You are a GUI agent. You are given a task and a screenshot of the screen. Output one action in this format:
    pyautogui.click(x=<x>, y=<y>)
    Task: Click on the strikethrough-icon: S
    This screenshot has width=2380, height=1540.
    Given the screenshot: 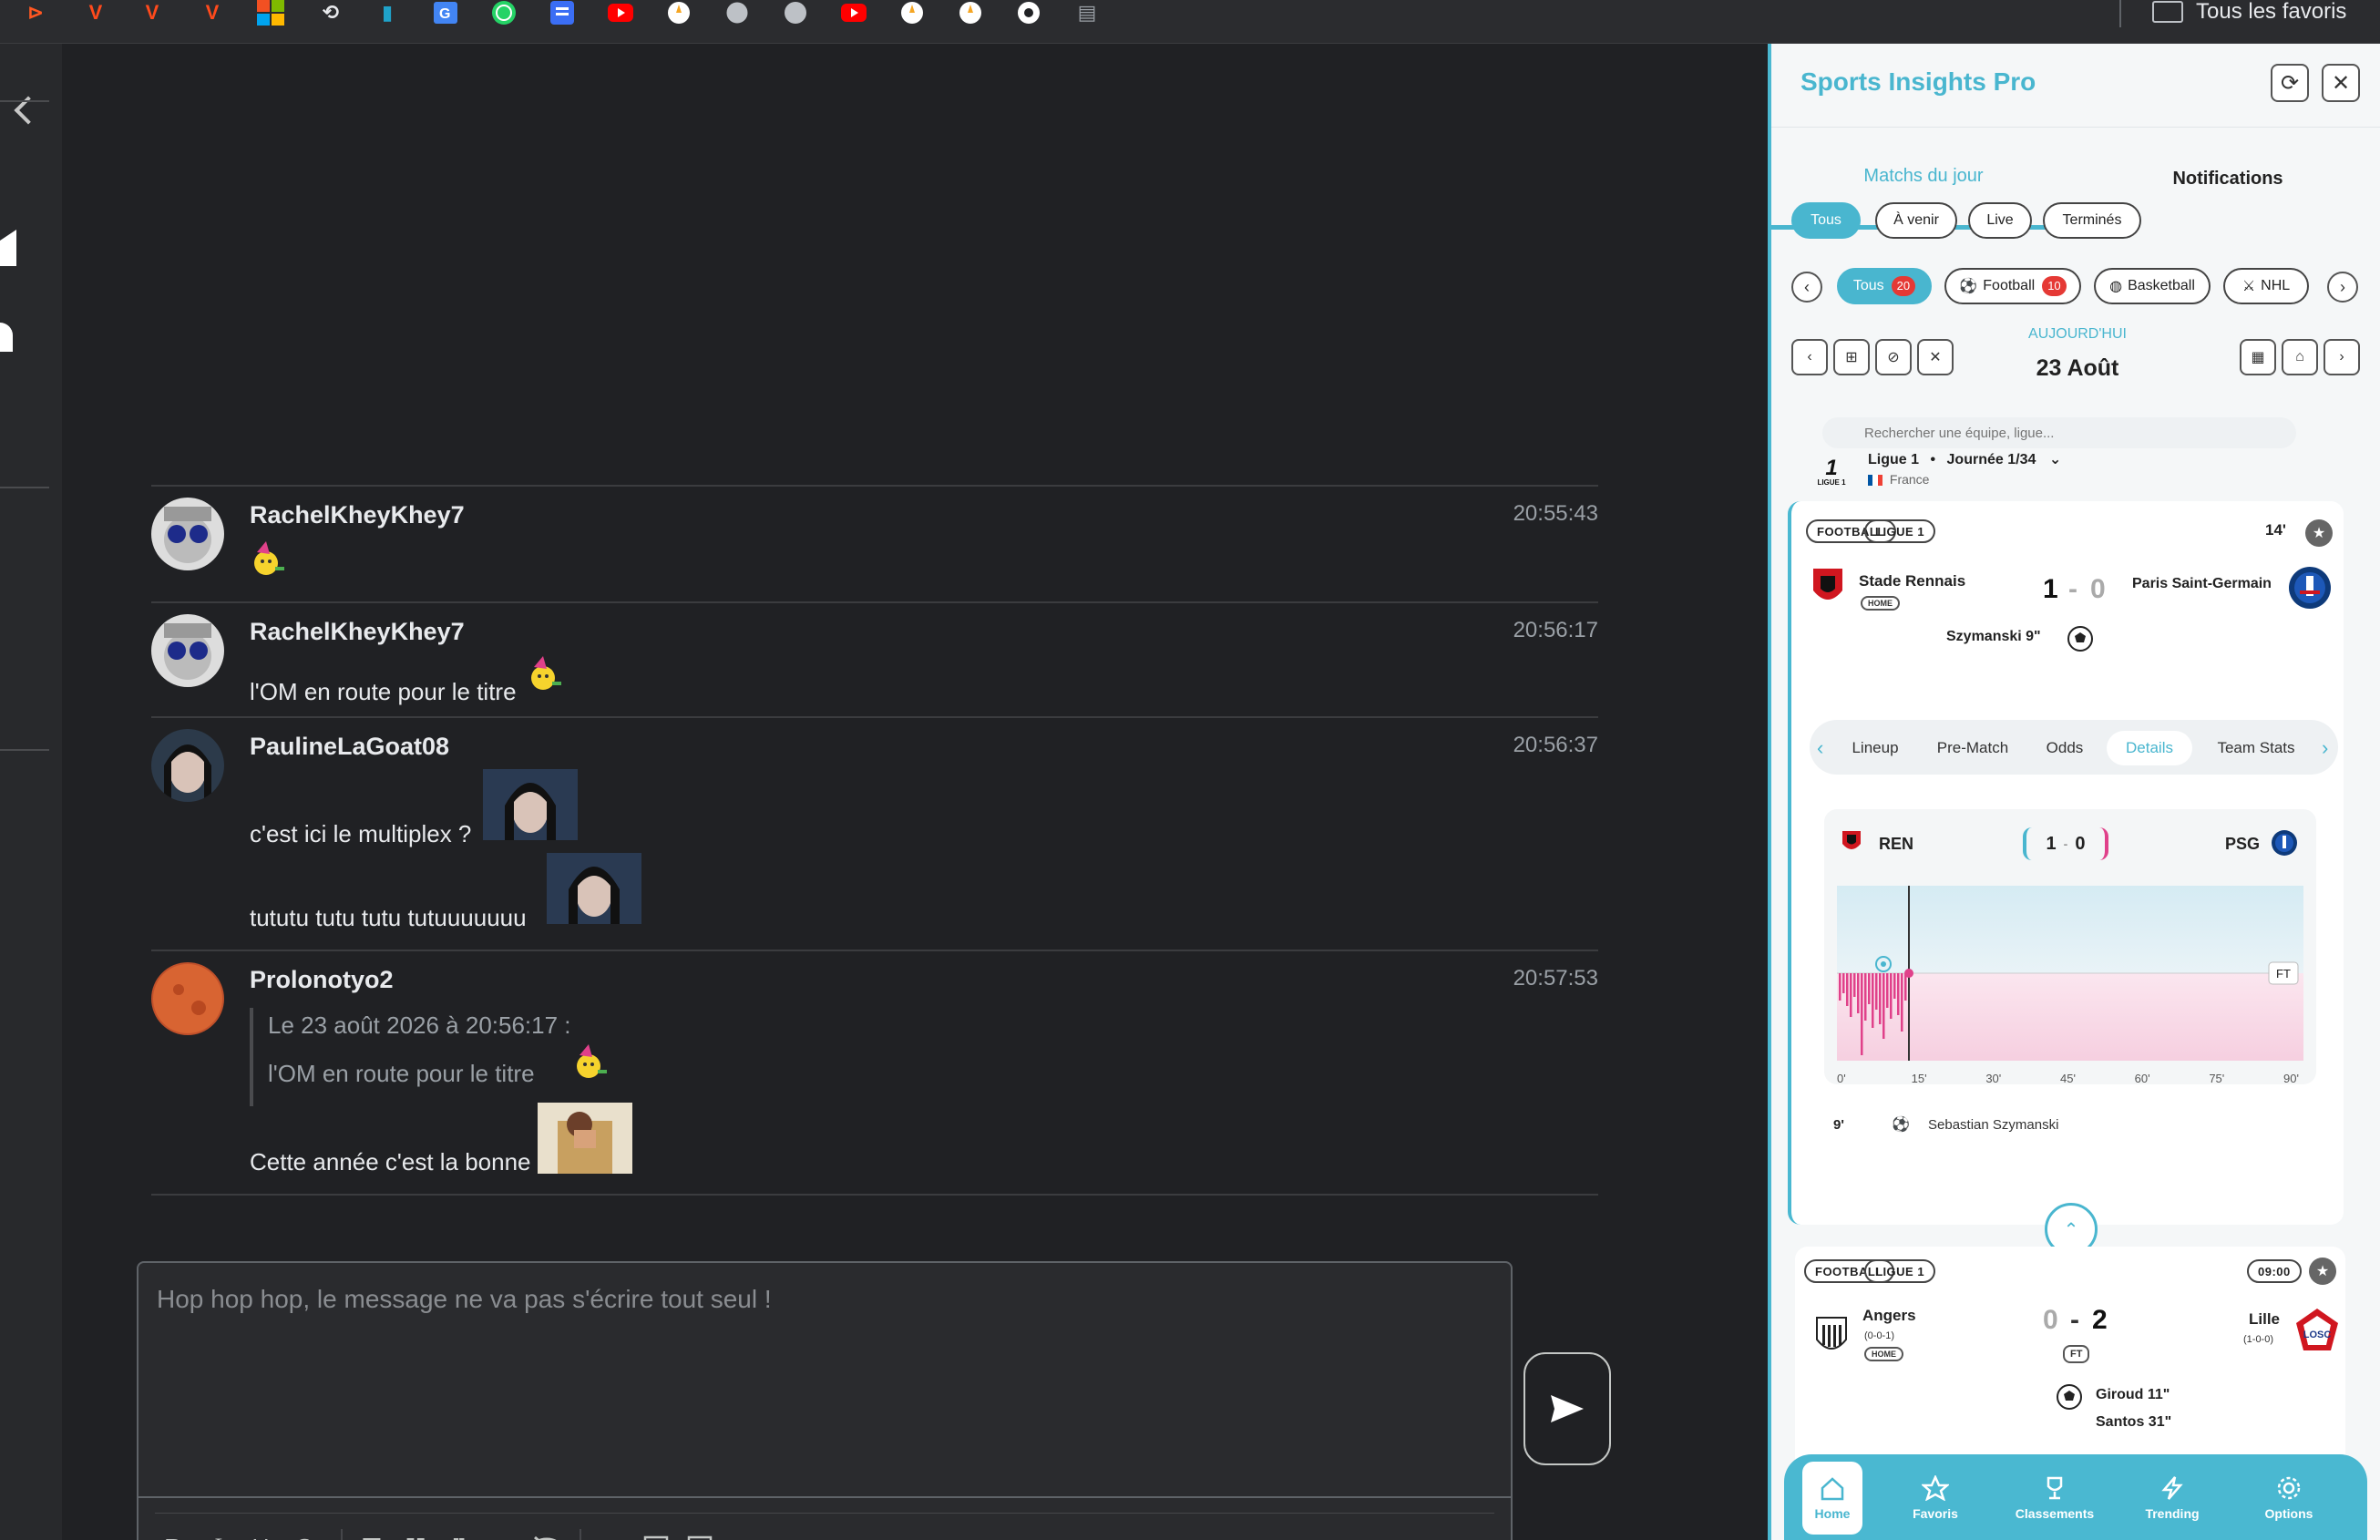 What is the action you would take?
    pyautogui.click(x=304, y=1533)
    